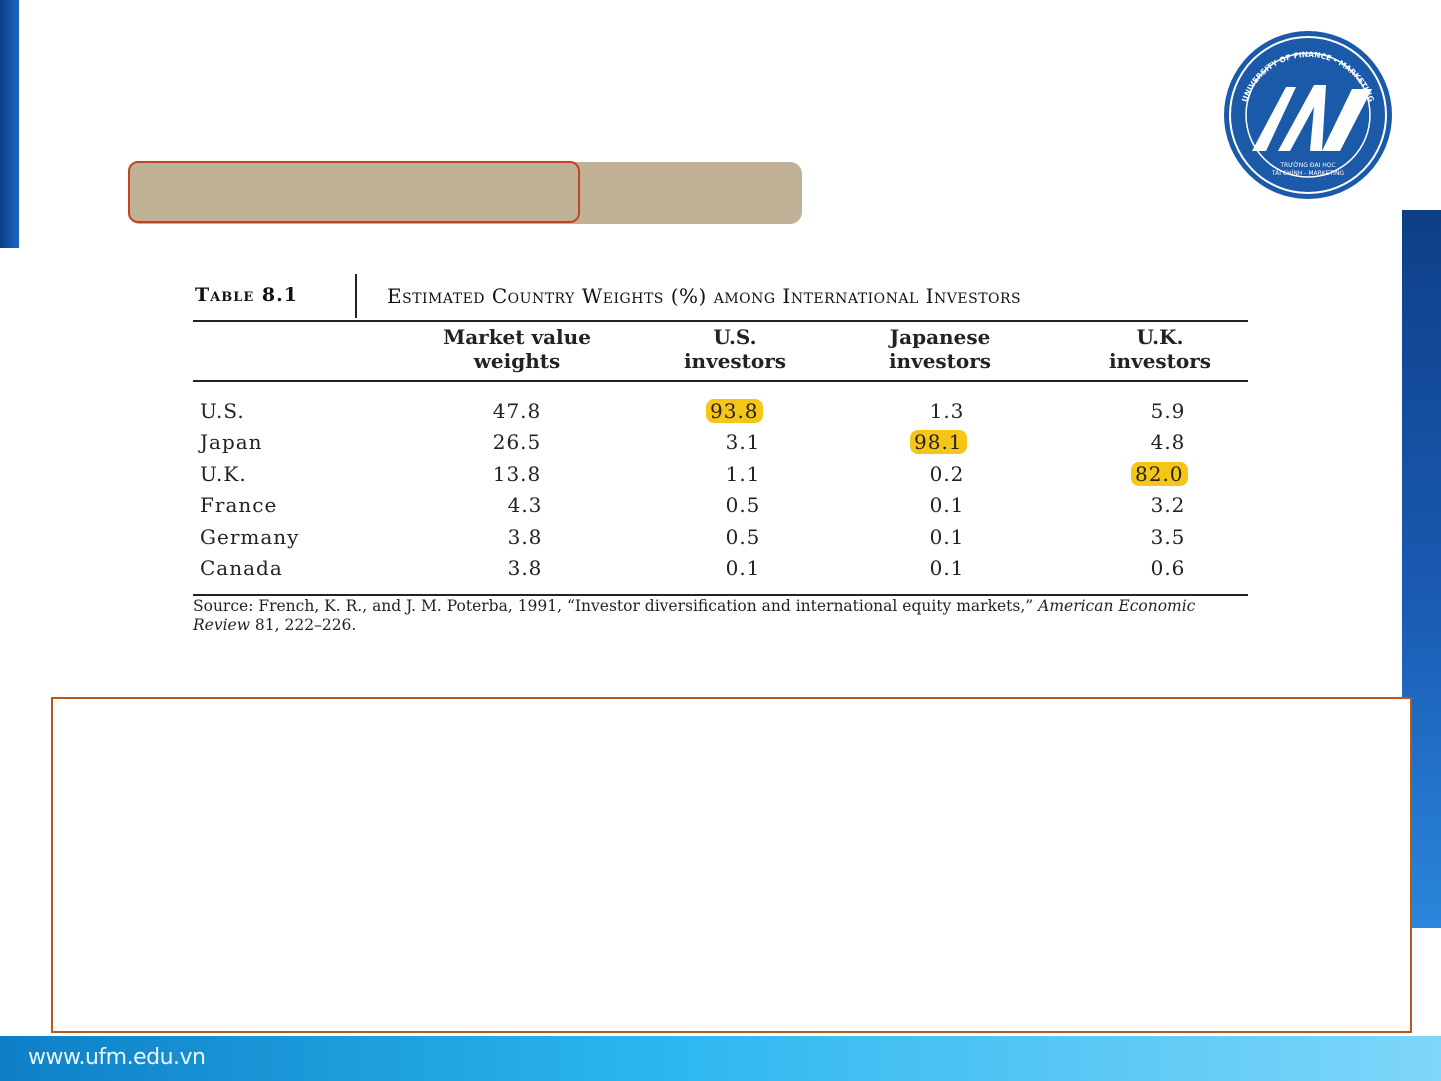 Image resolution: width=1441 pixels, height=1081 pixels. I want to click on logo-line2: TÀI CHÍNH - MARKETING, so click(1308, 173).